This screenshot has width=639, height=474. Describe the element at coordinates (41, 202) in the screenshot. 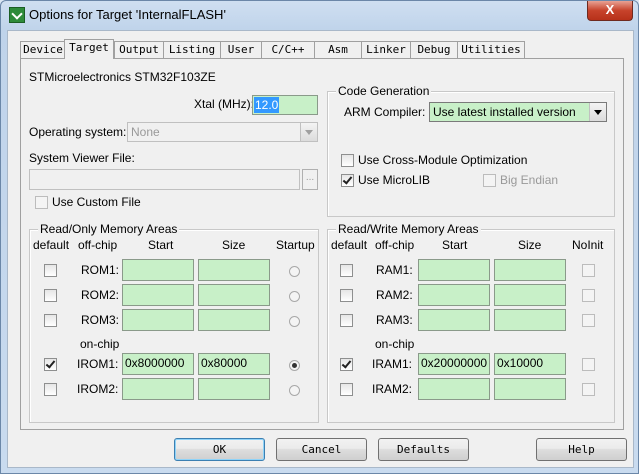

I see `use-custom-file-checkbox` at that location.